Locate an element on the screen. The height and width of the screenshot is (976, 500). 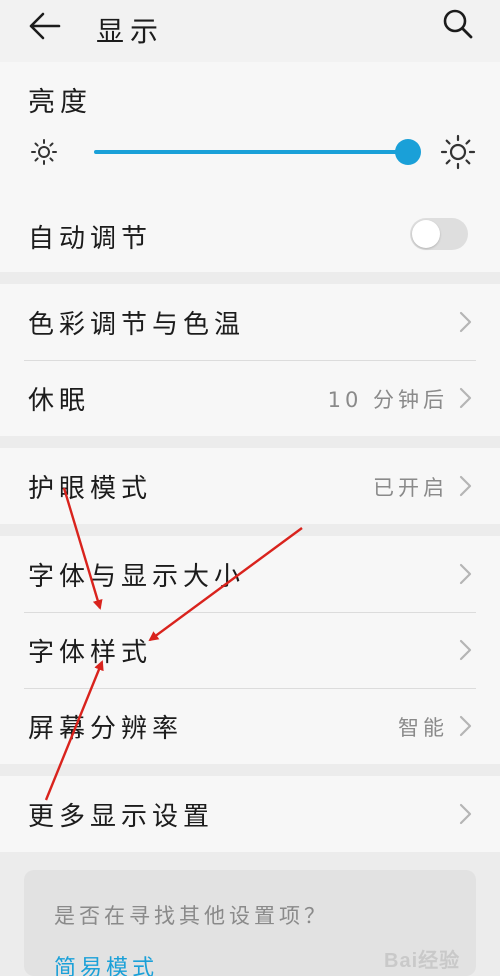
page-title: 显示 is located at coordinates (130, 31).